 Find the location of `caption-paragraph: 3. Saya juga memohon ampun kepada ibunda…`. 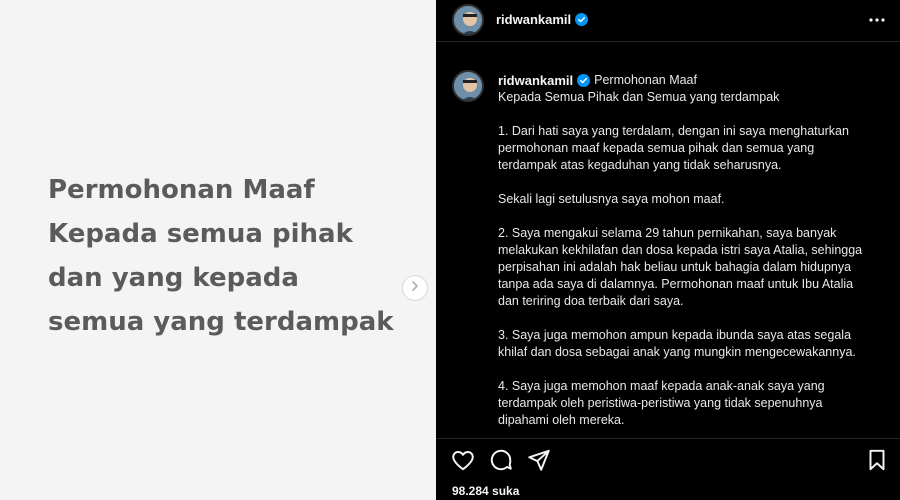

caption-paragraph: 3. Saya juga memohon ampun kepada ibunda… is located at coordinates (677, 343).